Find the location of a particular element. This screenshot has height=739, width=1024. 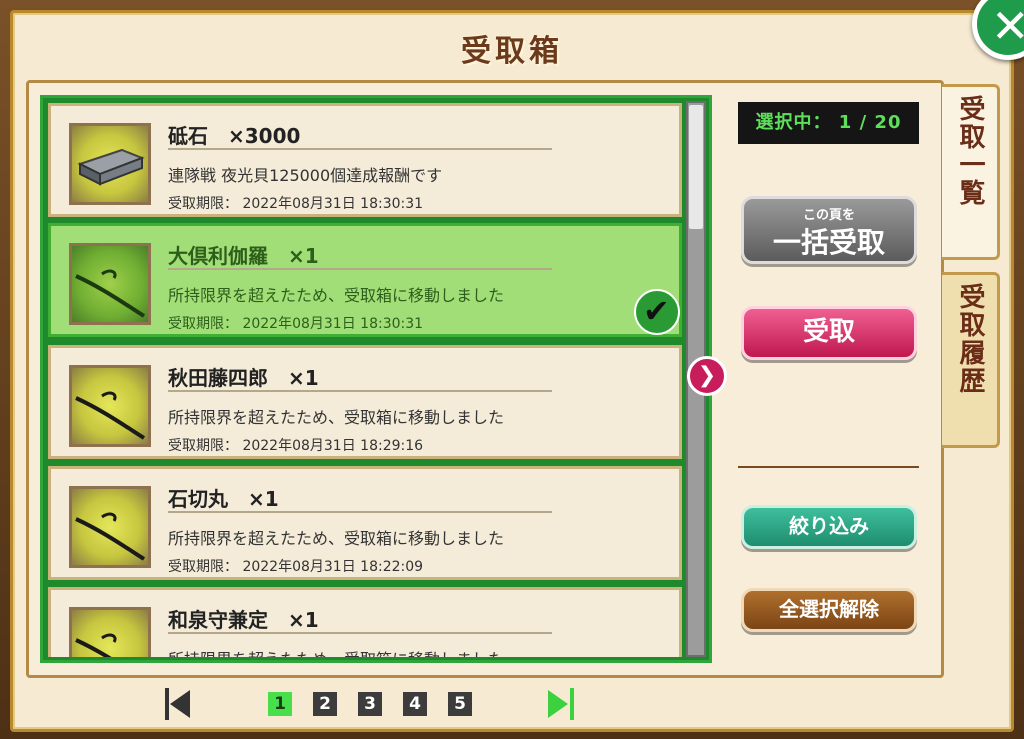

last-page-button is located at coordinates (562, 704).